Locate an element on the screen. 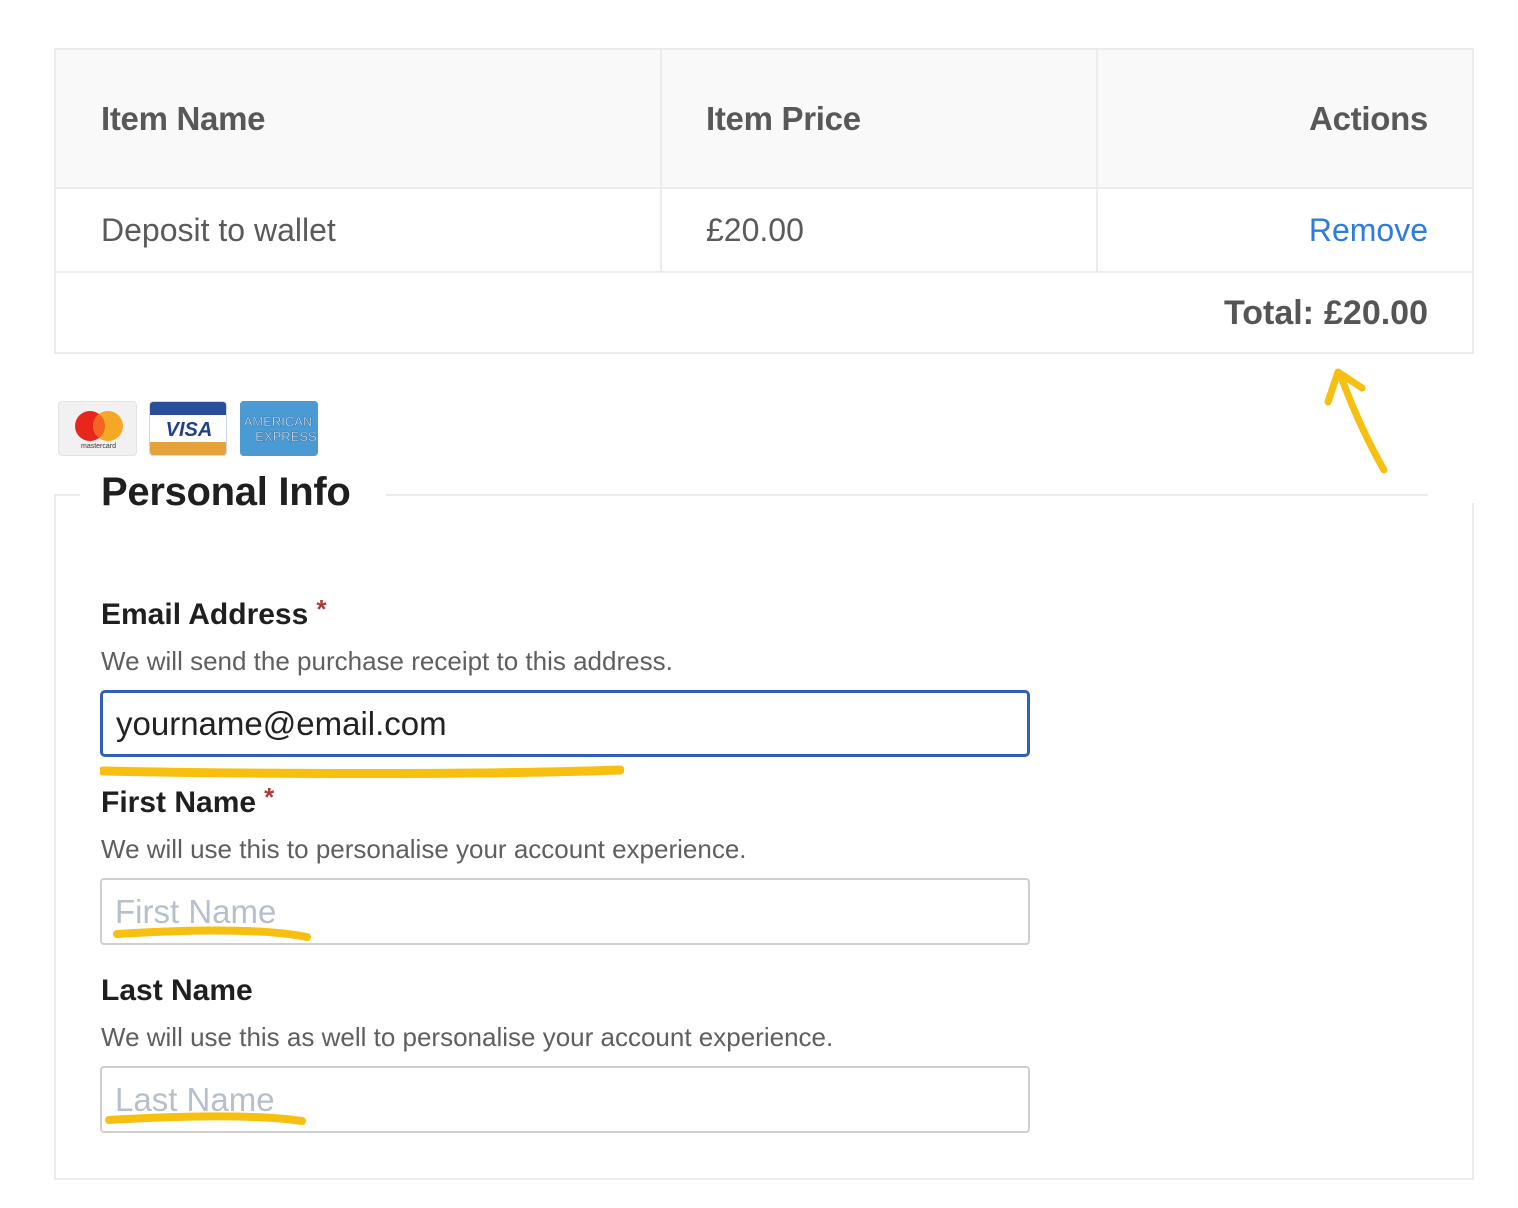 Image resolution: width=1518 pixels, height=1208 pixels. visa-wordmark: VISA is located at coordinates (189, 430).